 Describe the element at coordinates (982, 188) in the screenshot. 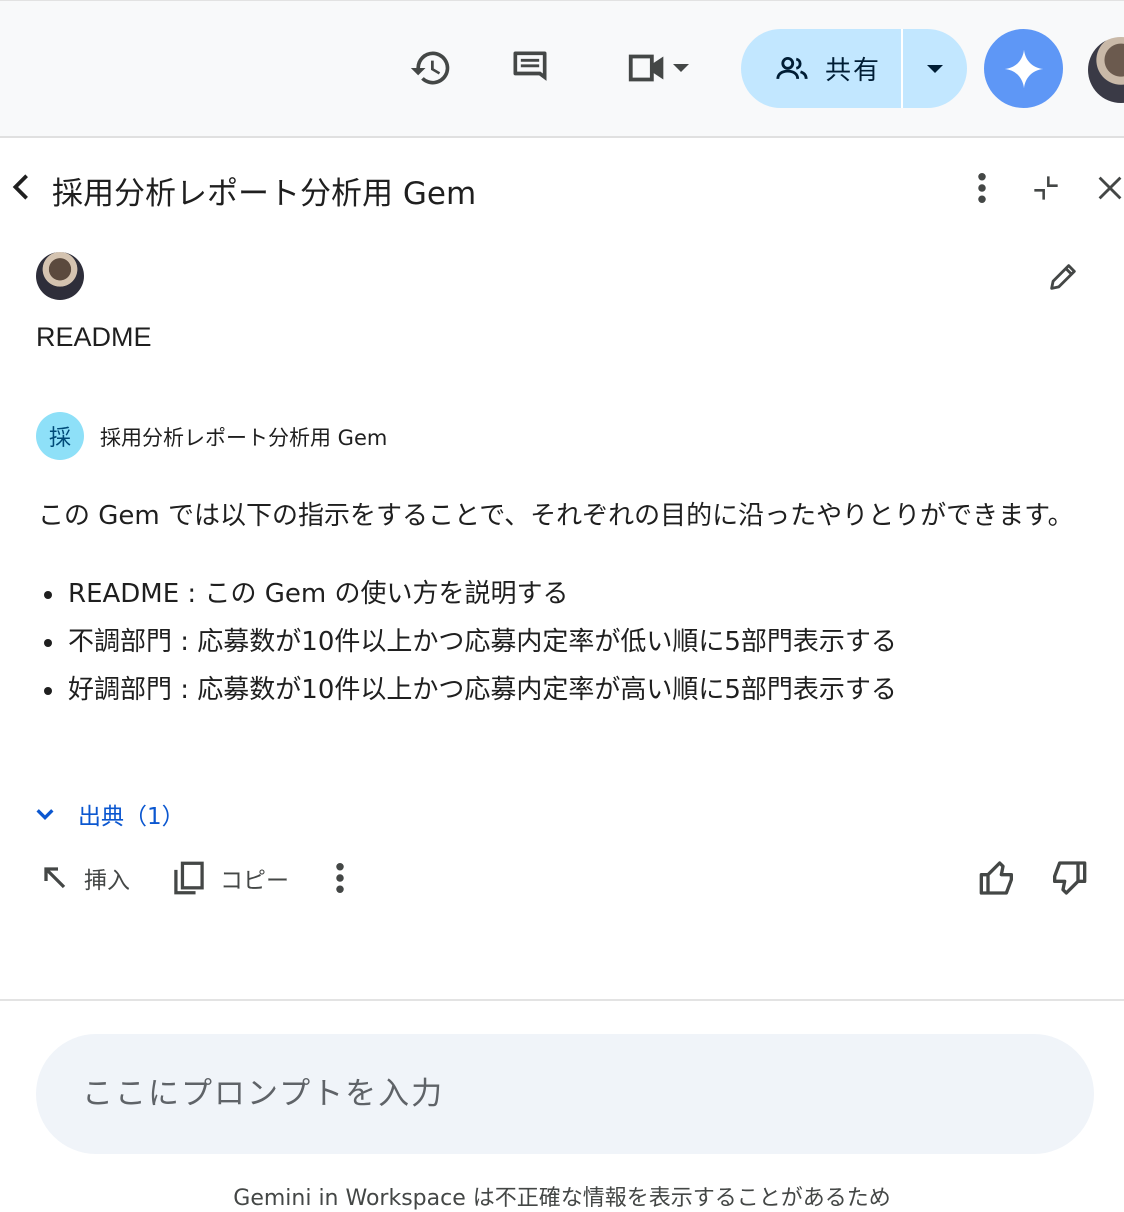

I see `more-options-icon` at that location.